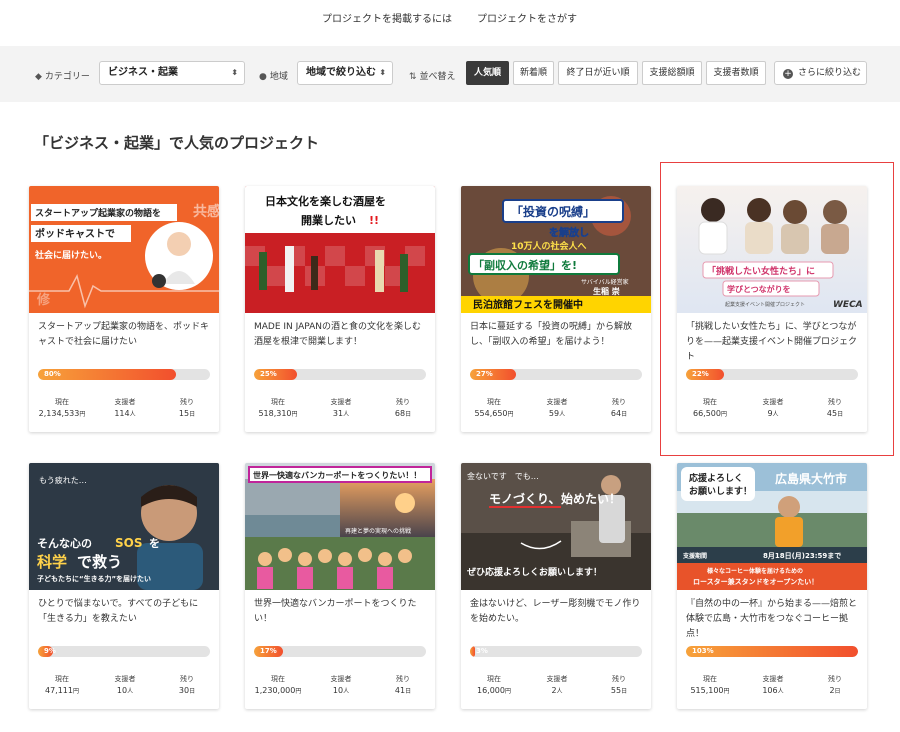 The image size is (900, 732). Describe the element at coordinates (64, 543) in the screenshot. I see `svg-text: そんな心の` at that location.